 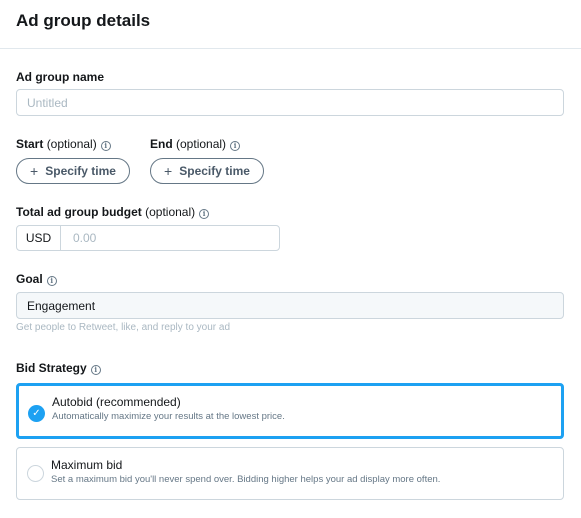 What do you see at coordinates (290, 24) in the screenshot?
I see `panel-header: Ad group details` at bounding box center [290, 24].